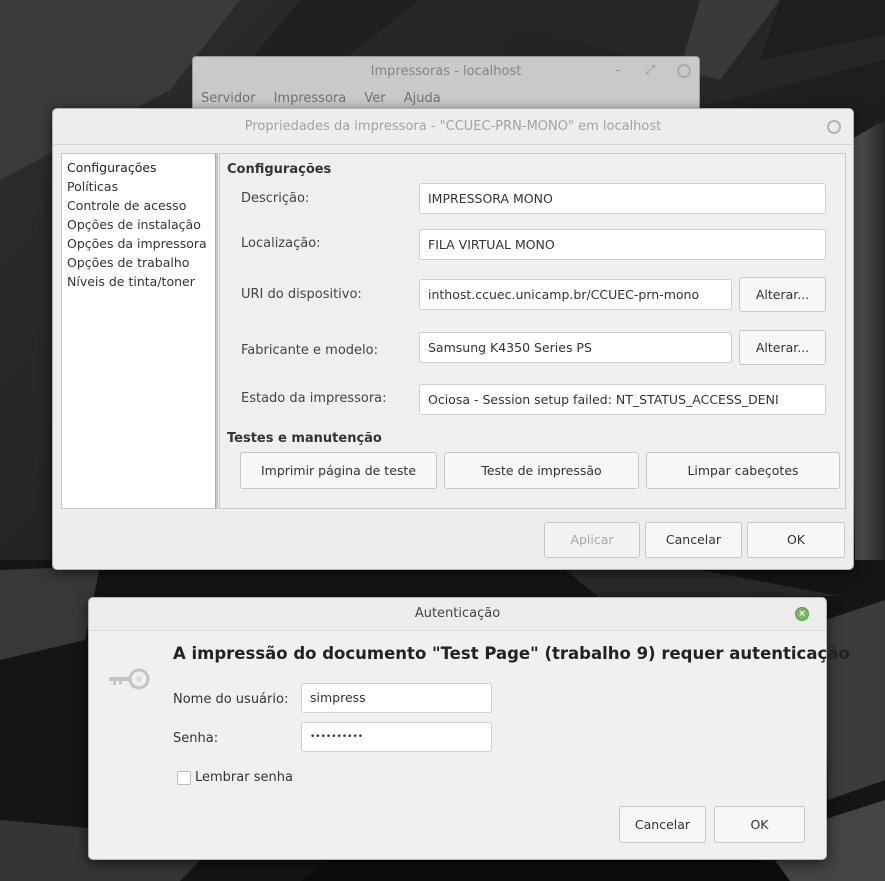 The image size is (885, 881). Describe the element at coordinates (618, 71) in the screenshot. I see `minimize-icon: –` at that location.